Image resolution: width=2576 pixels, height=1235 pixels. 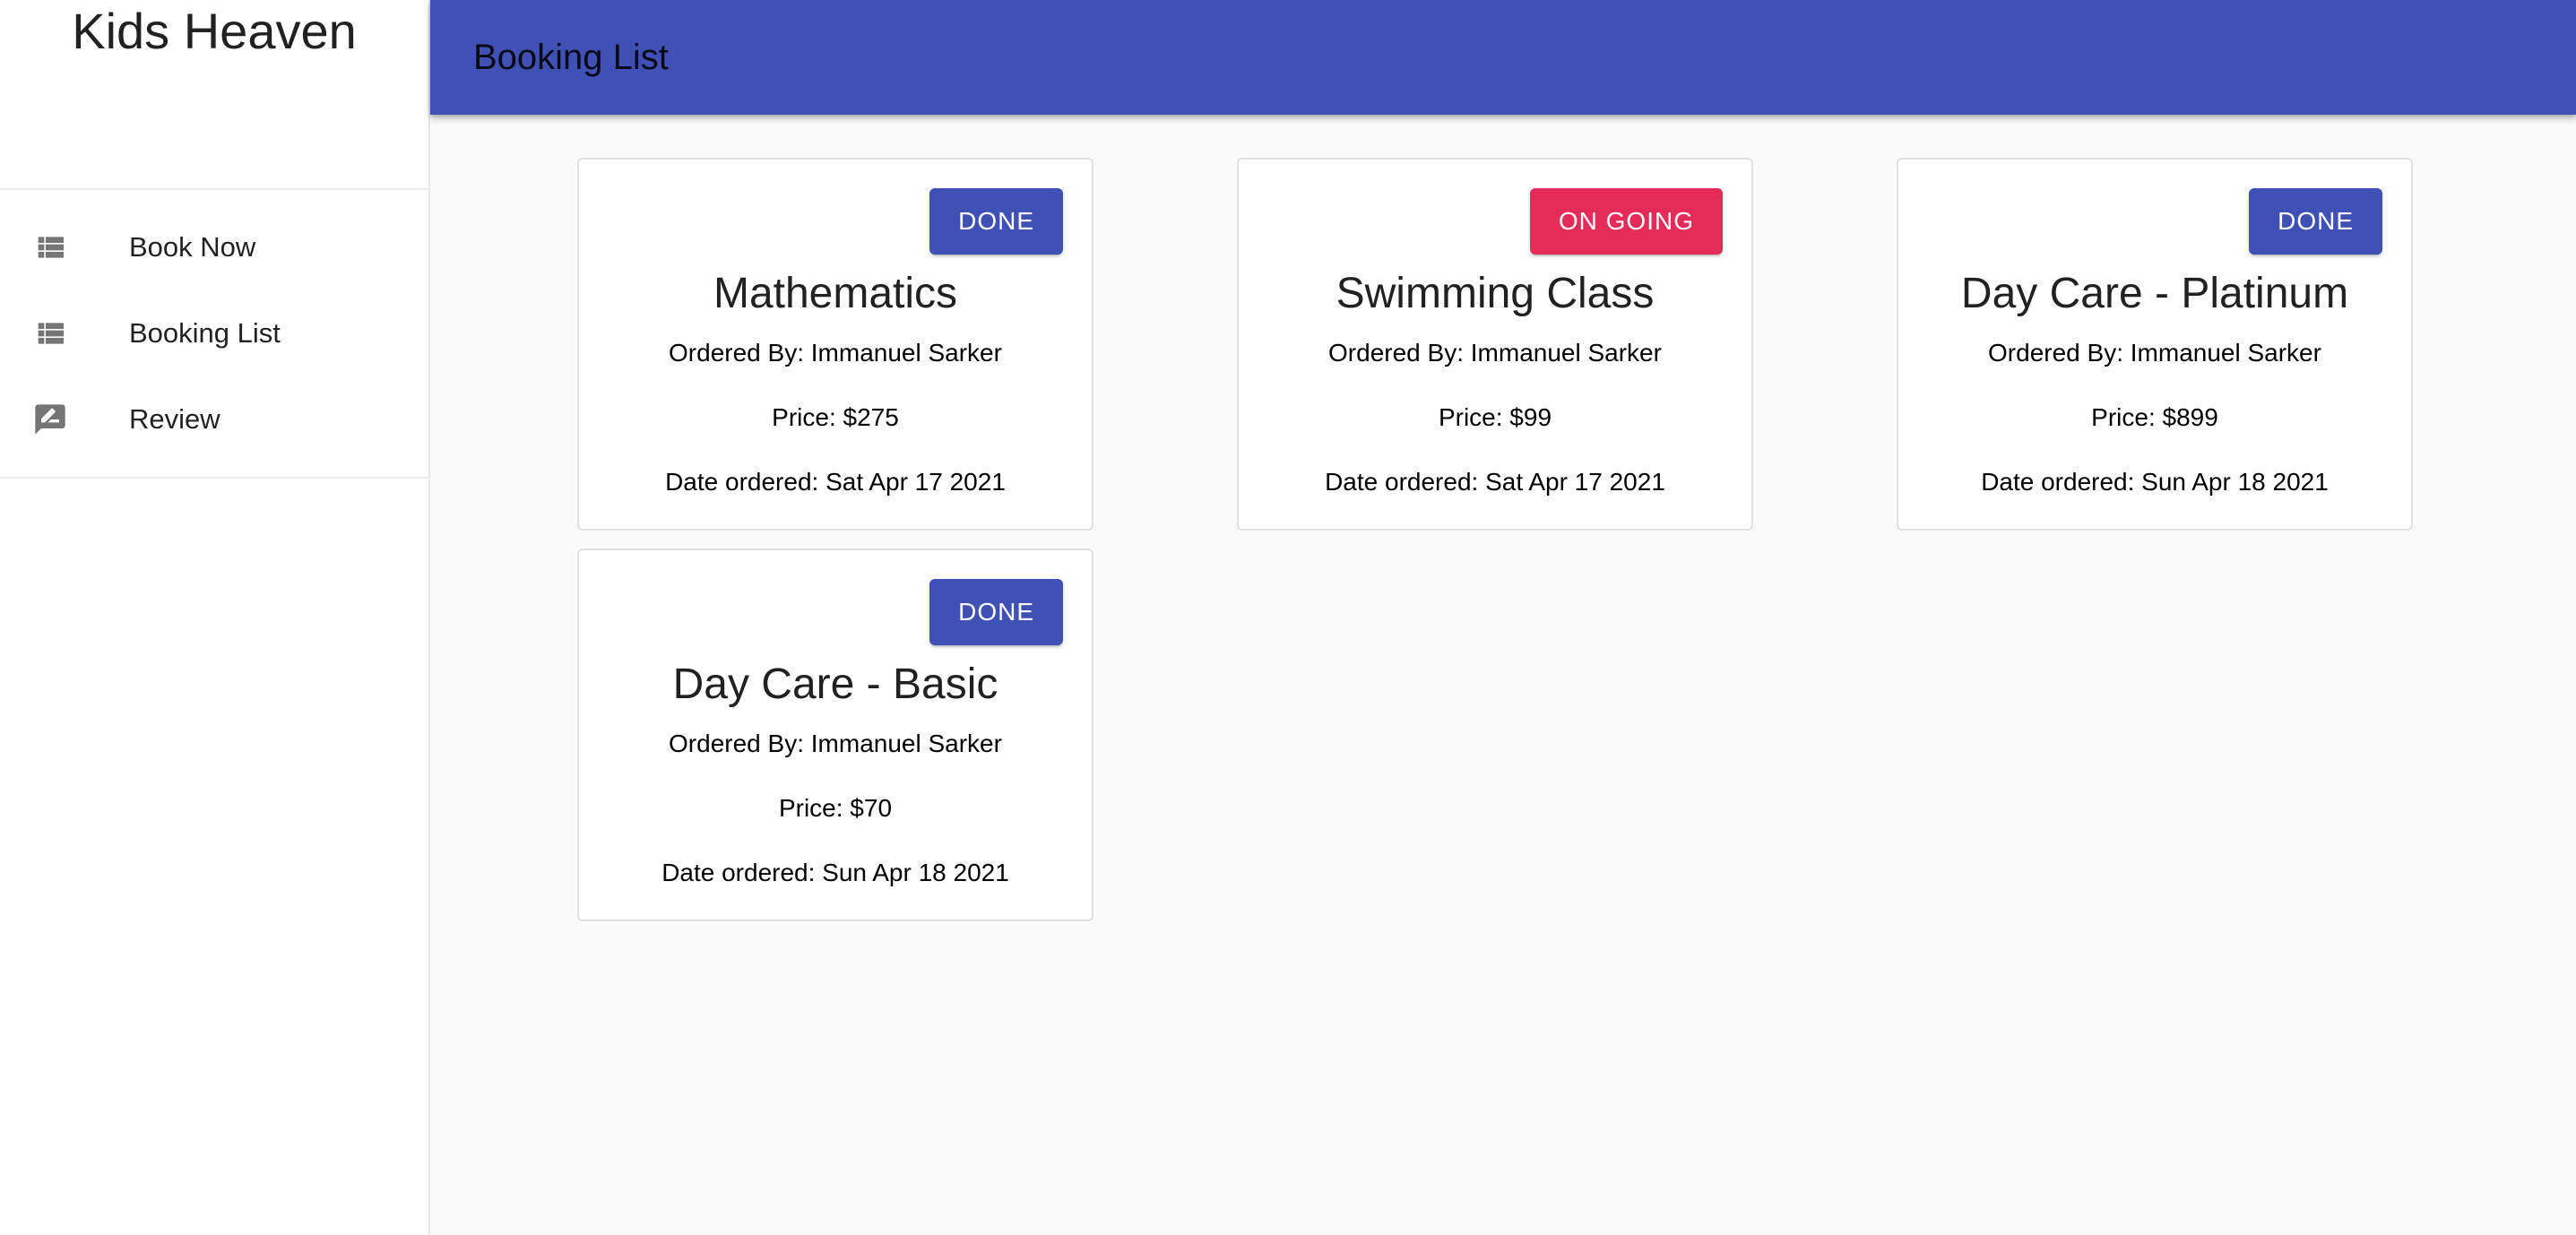 What do you see at coordinates (214, 95) in the screenshot?
I see `brand-area: Kids Heaven` at bounding box center [214, 95].